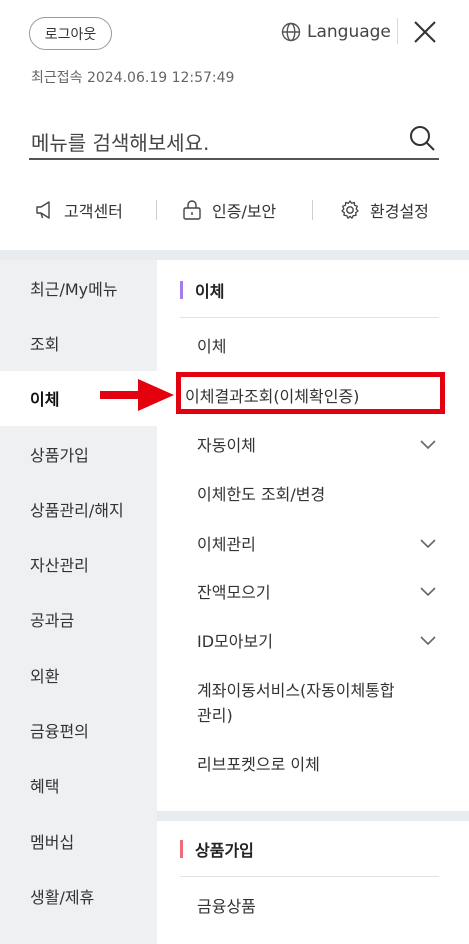  Describe the element at coordinates (78, 729) in the screenshot. I see `nav-item-financial-convenience: 금융편의` at that location.